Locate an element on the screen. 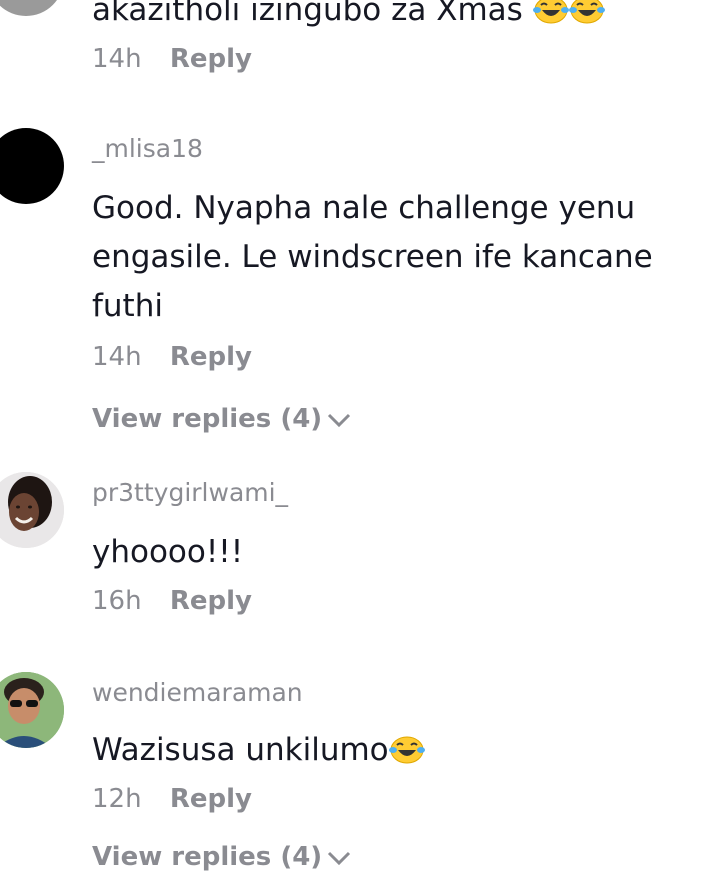 The image size is (720, 872). comment-username: wendiemaraman is located at coordinates (197, 692).